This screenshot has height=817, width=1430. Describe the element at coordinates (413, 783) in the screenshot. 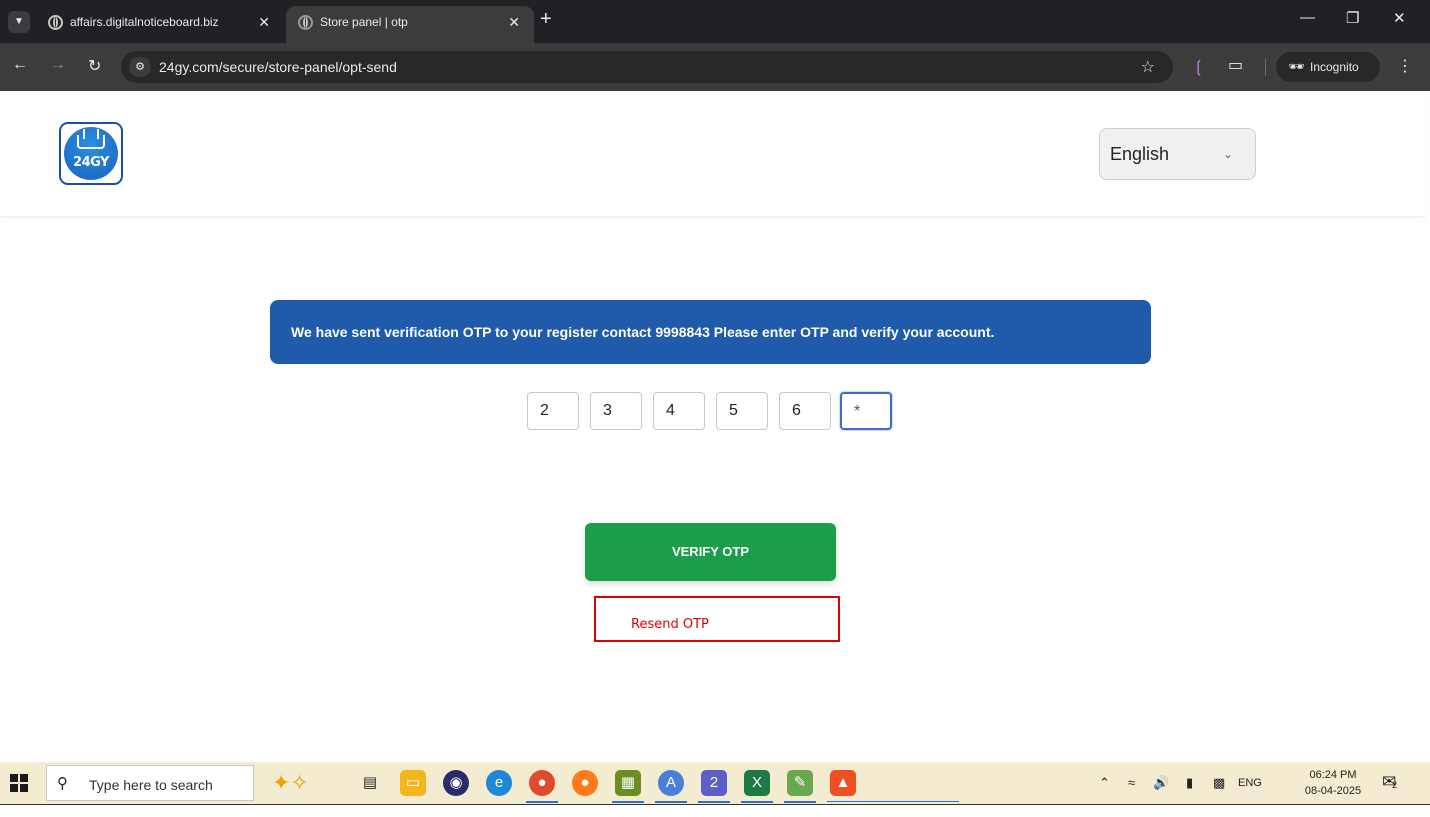

I see `file-explorer-icon: ▭` at that location.